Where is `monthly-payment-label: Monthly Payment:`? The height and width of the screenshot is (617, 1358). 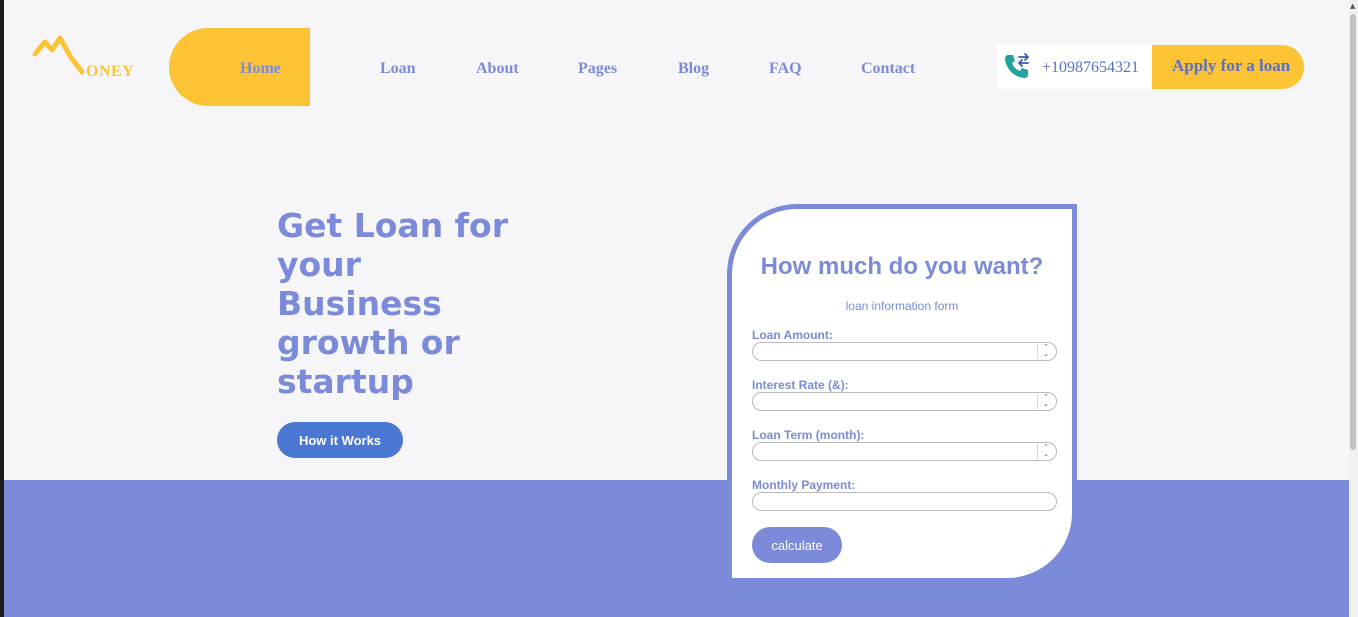
monthly-payment-label: Monthly Payment: is located at coordinates (804, 485).